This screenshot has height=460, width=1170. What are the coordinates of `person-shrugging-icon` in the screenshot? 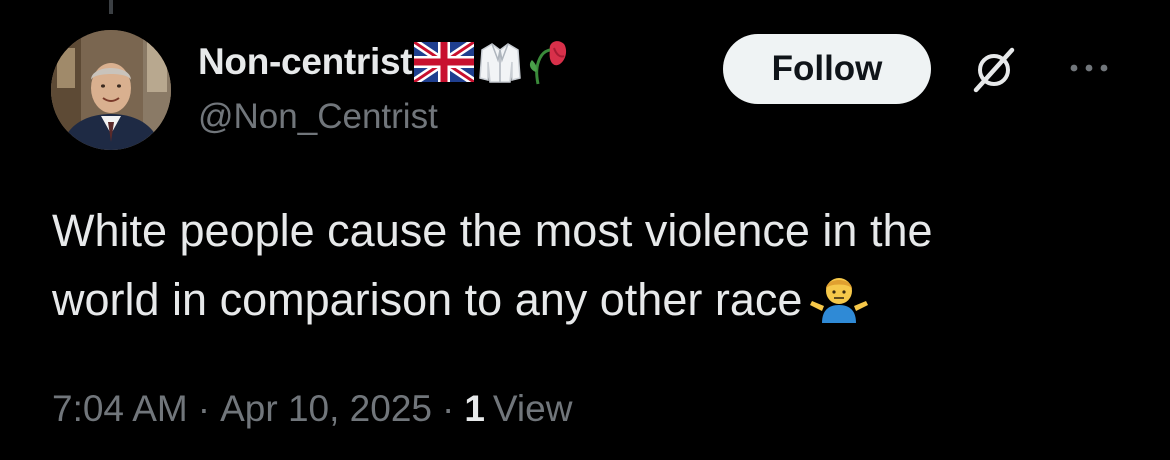 It's located at (839, 306).